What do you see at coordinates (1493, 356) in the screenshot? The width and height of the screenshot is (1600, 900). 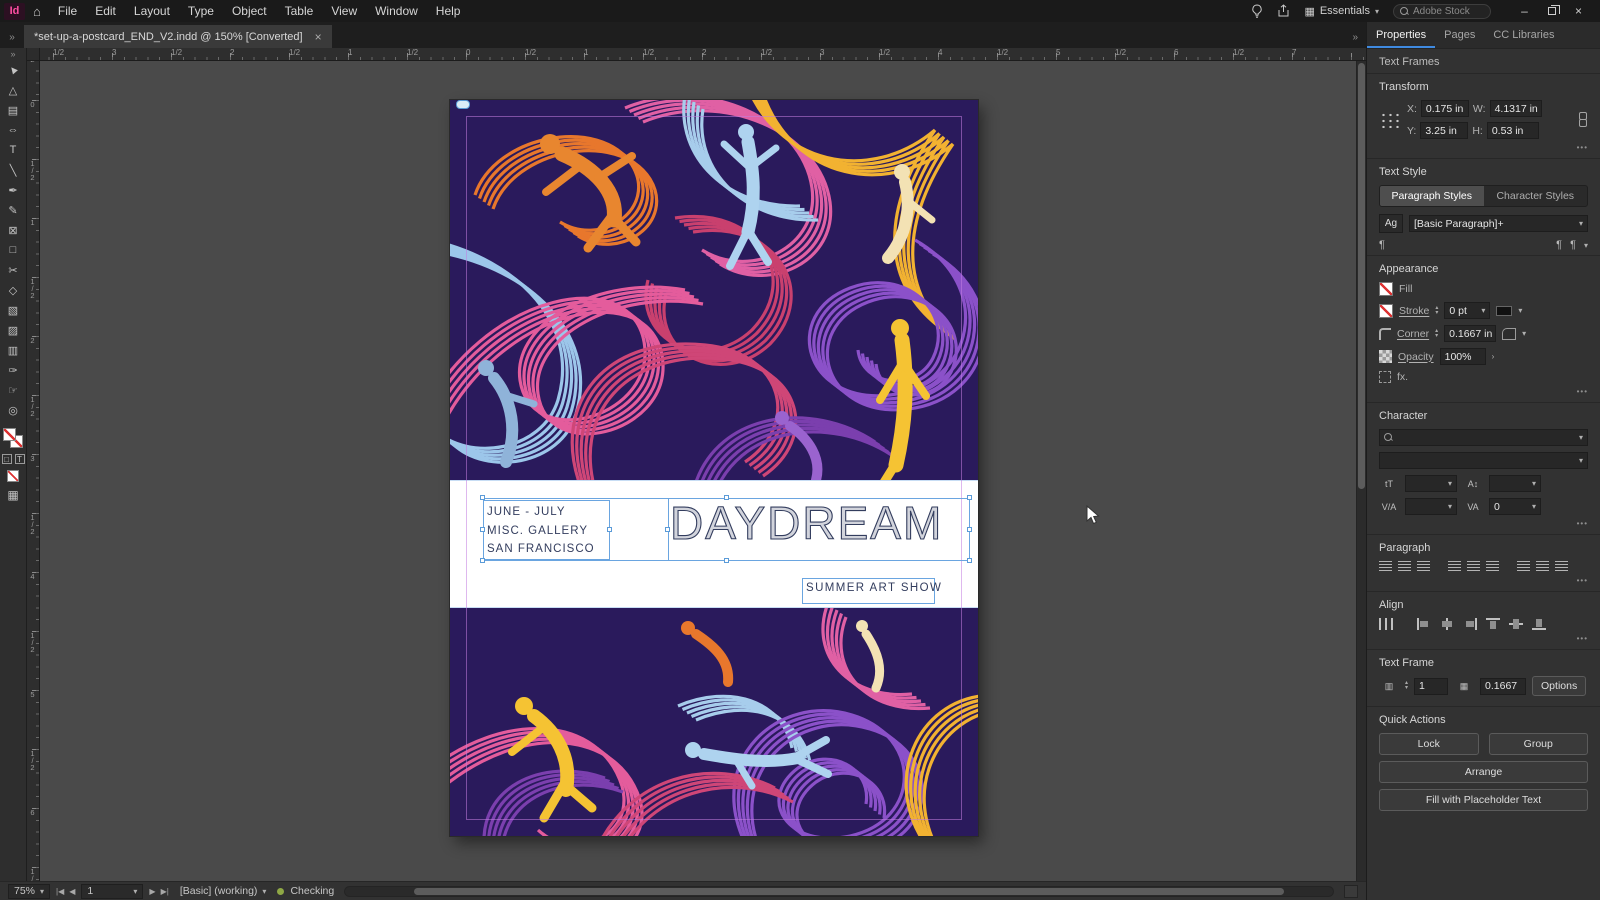 I see `opacity-expand-icon: ›` at bounding box center [1493, 356].